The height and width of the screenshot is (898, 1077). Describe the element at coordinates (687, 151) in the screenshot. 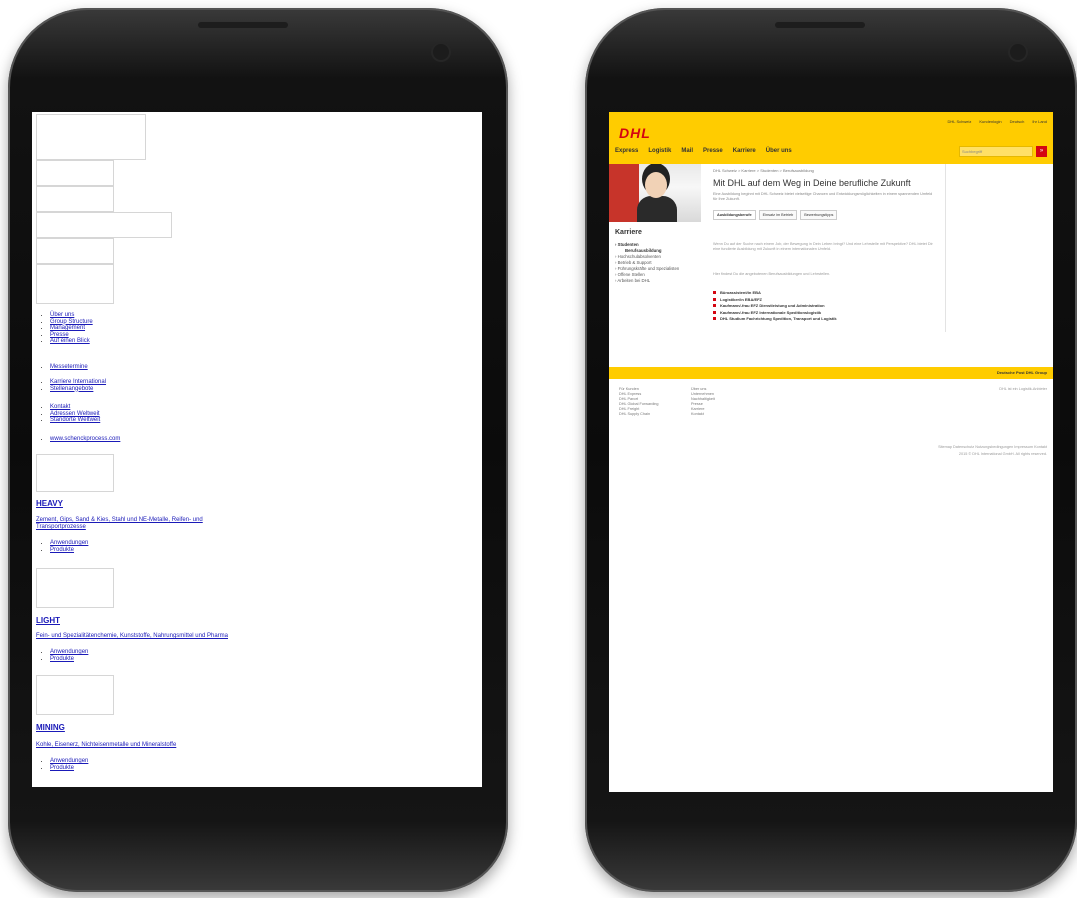

I see `nav-mail: Mail` at that location.